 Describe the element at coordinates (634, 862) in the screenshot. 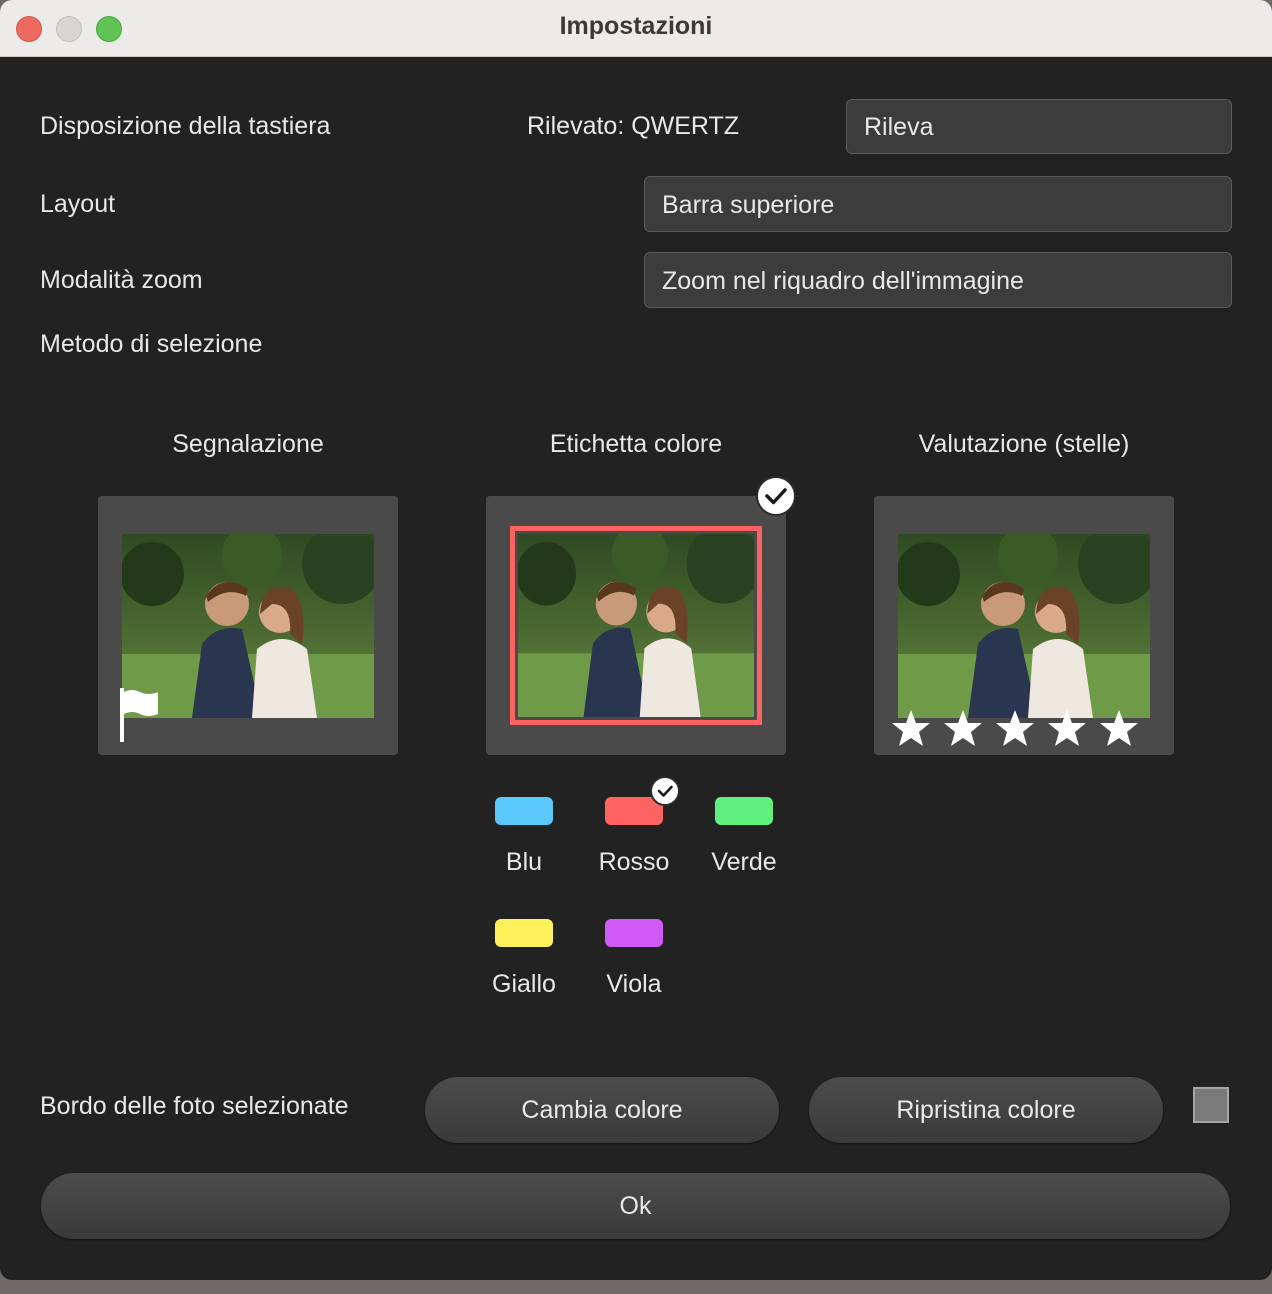

I see `swatch-label-rosso: Rosso` at that location.